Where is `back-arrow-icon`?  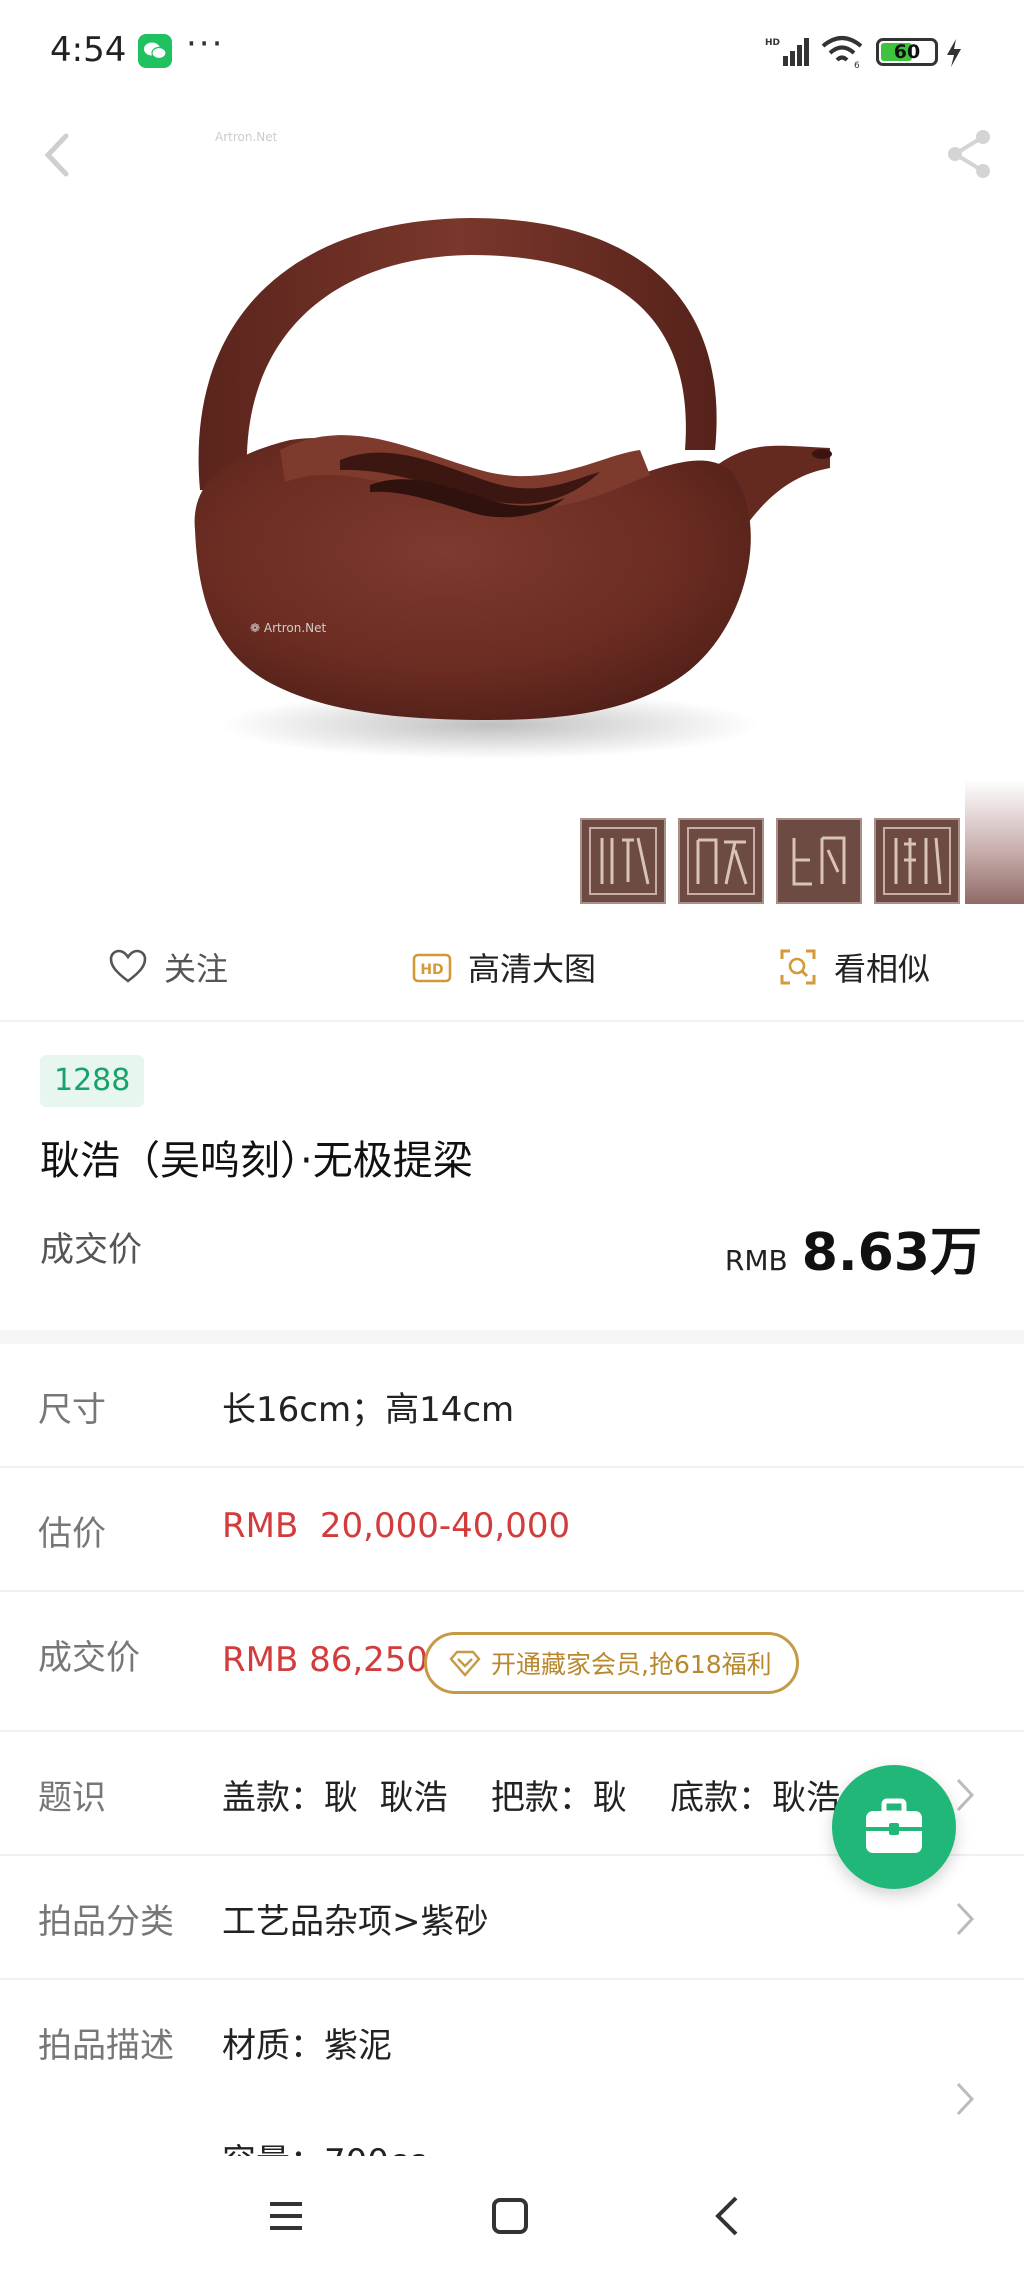
back-arrow-icon is located at coordinates (58, 155).